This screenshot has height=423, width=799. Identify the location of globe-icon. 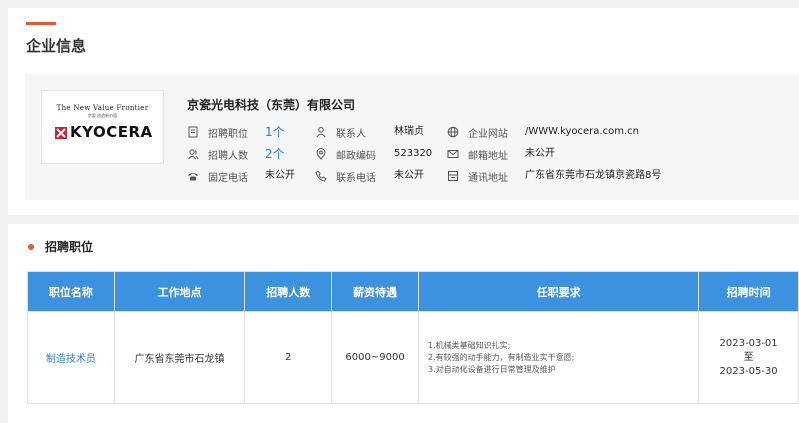
(453, 132).